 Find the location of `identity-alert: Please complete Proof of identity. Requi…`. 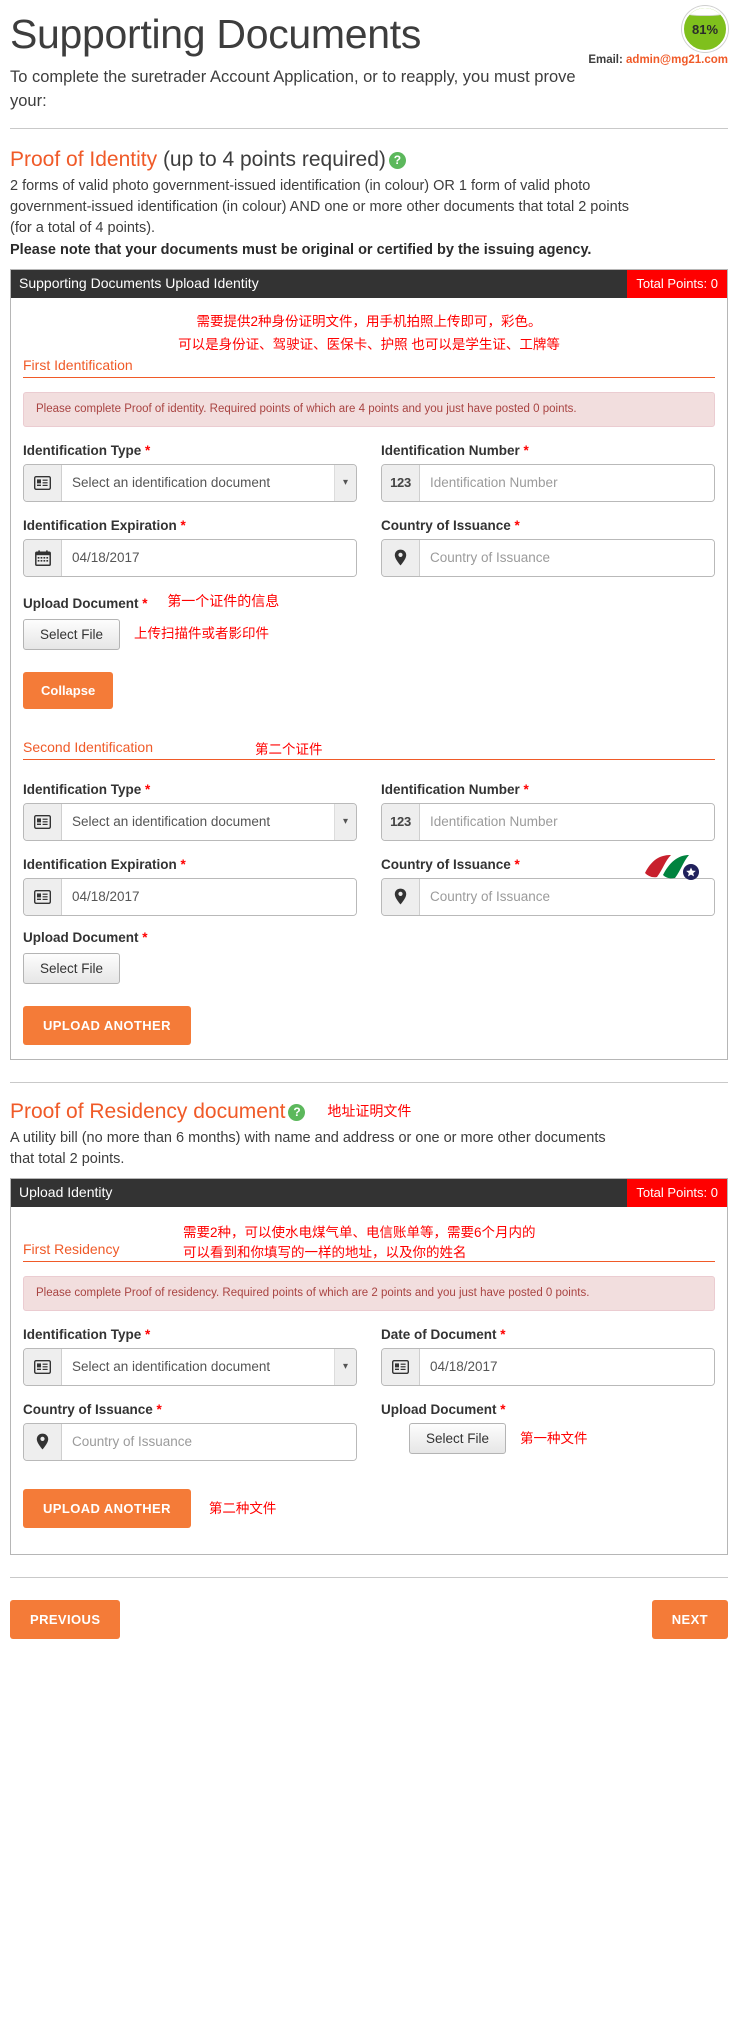

identity-alert: Please complete Proof of identity. Requi… is located at coordinates (369, 409).